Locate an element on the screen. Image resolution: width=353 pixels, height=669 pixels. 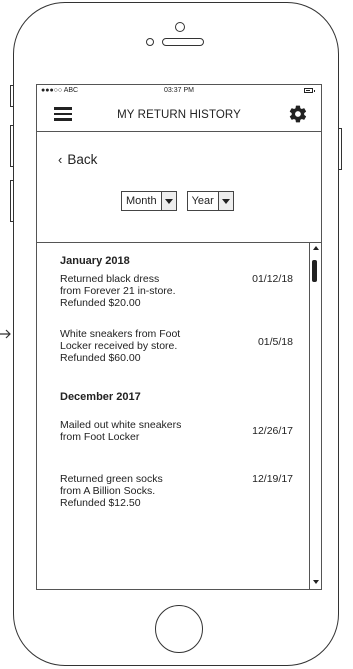
year-select-value: Year is located at coordinates (202, 201).